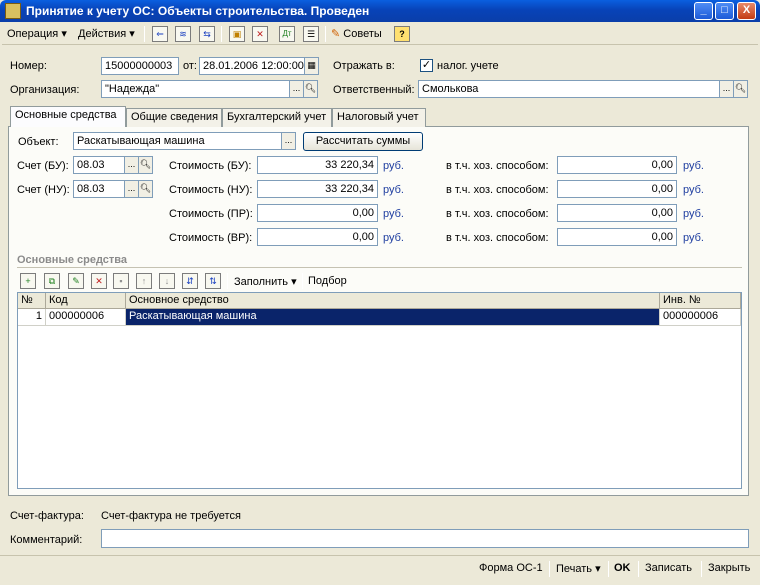 This screenshot has height=585, width=760. I want to click on column-header-number: №, so click(32, 301).